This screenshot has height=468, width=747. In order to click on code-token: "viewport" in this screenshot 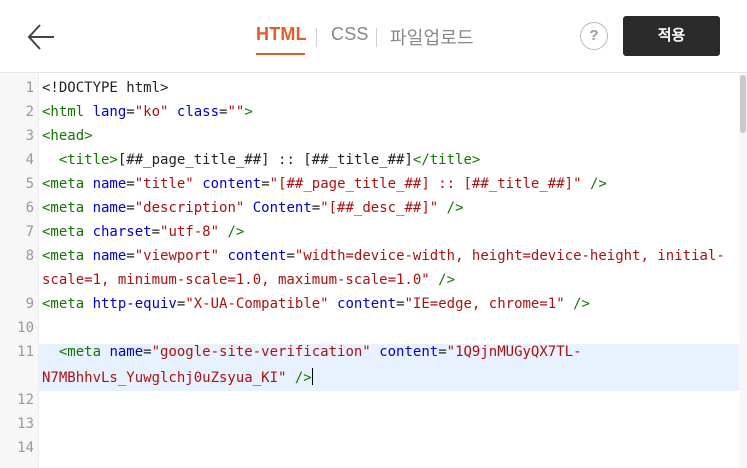, I will do `click(177, 256)`.